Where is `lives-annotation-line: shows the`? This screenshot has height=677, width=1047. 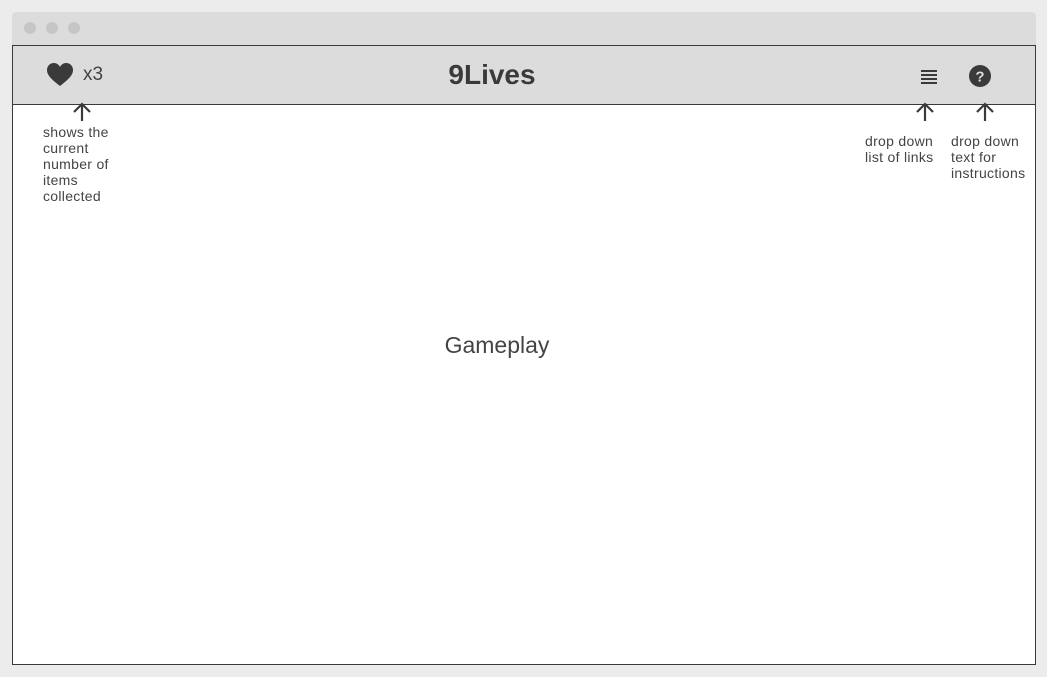
lives-annotation-line: shows the is located at coordinates (76, 132).